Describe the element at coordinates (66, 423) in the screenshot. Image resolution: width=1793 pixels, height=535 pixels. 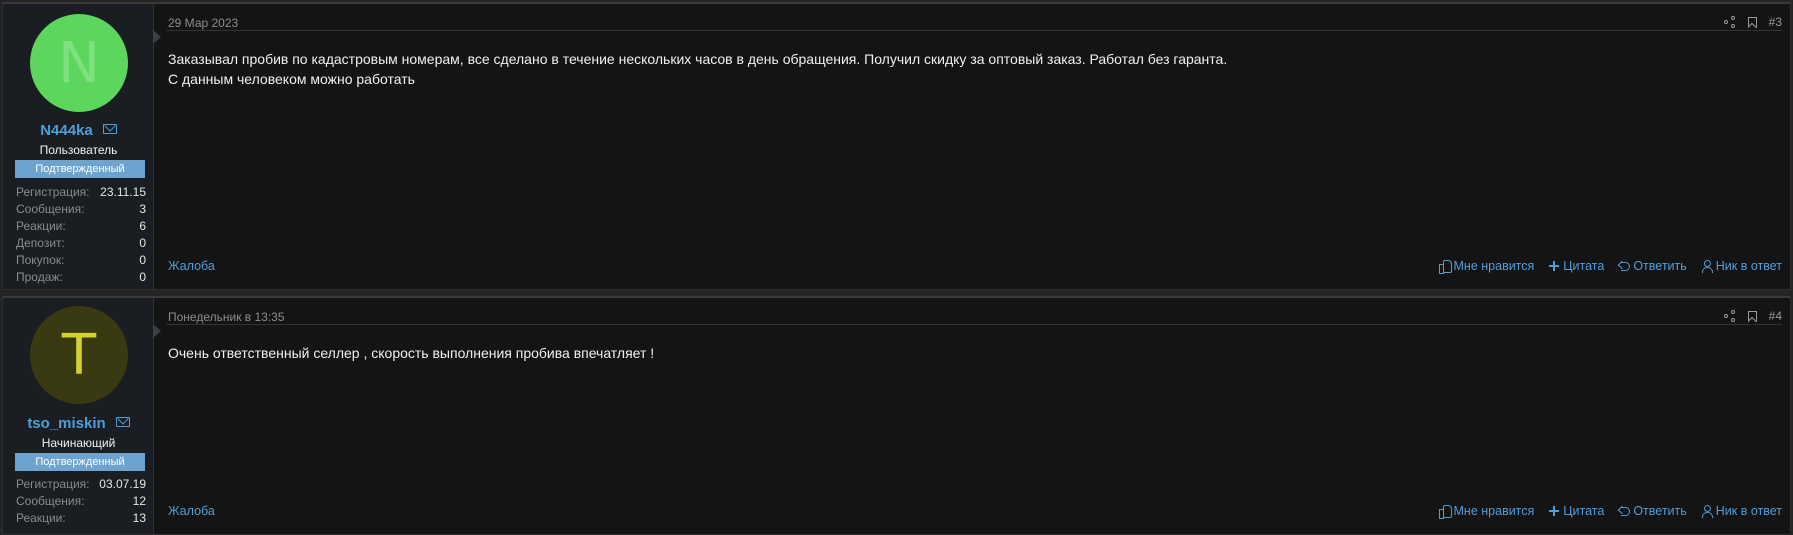
I see `username-link: tso_miskin` at that location.